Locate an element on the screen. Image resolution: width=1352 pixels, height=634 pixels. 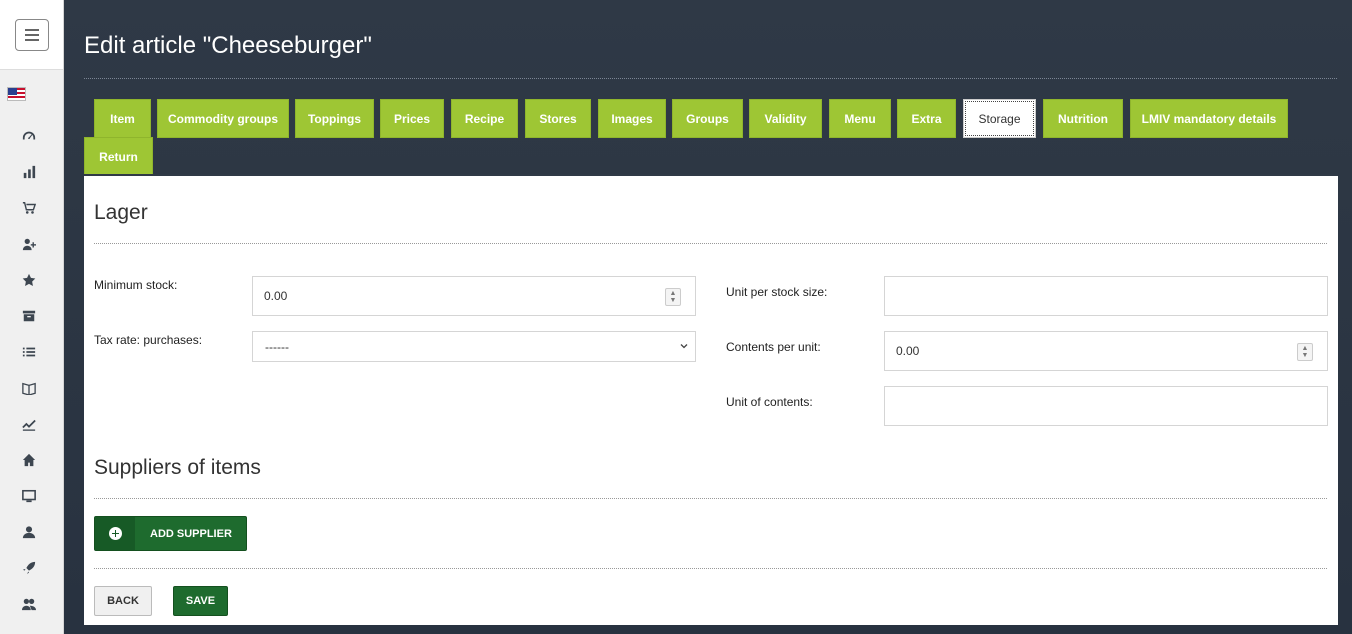
hamburger-menu-button is located at coordinates (31, 34).